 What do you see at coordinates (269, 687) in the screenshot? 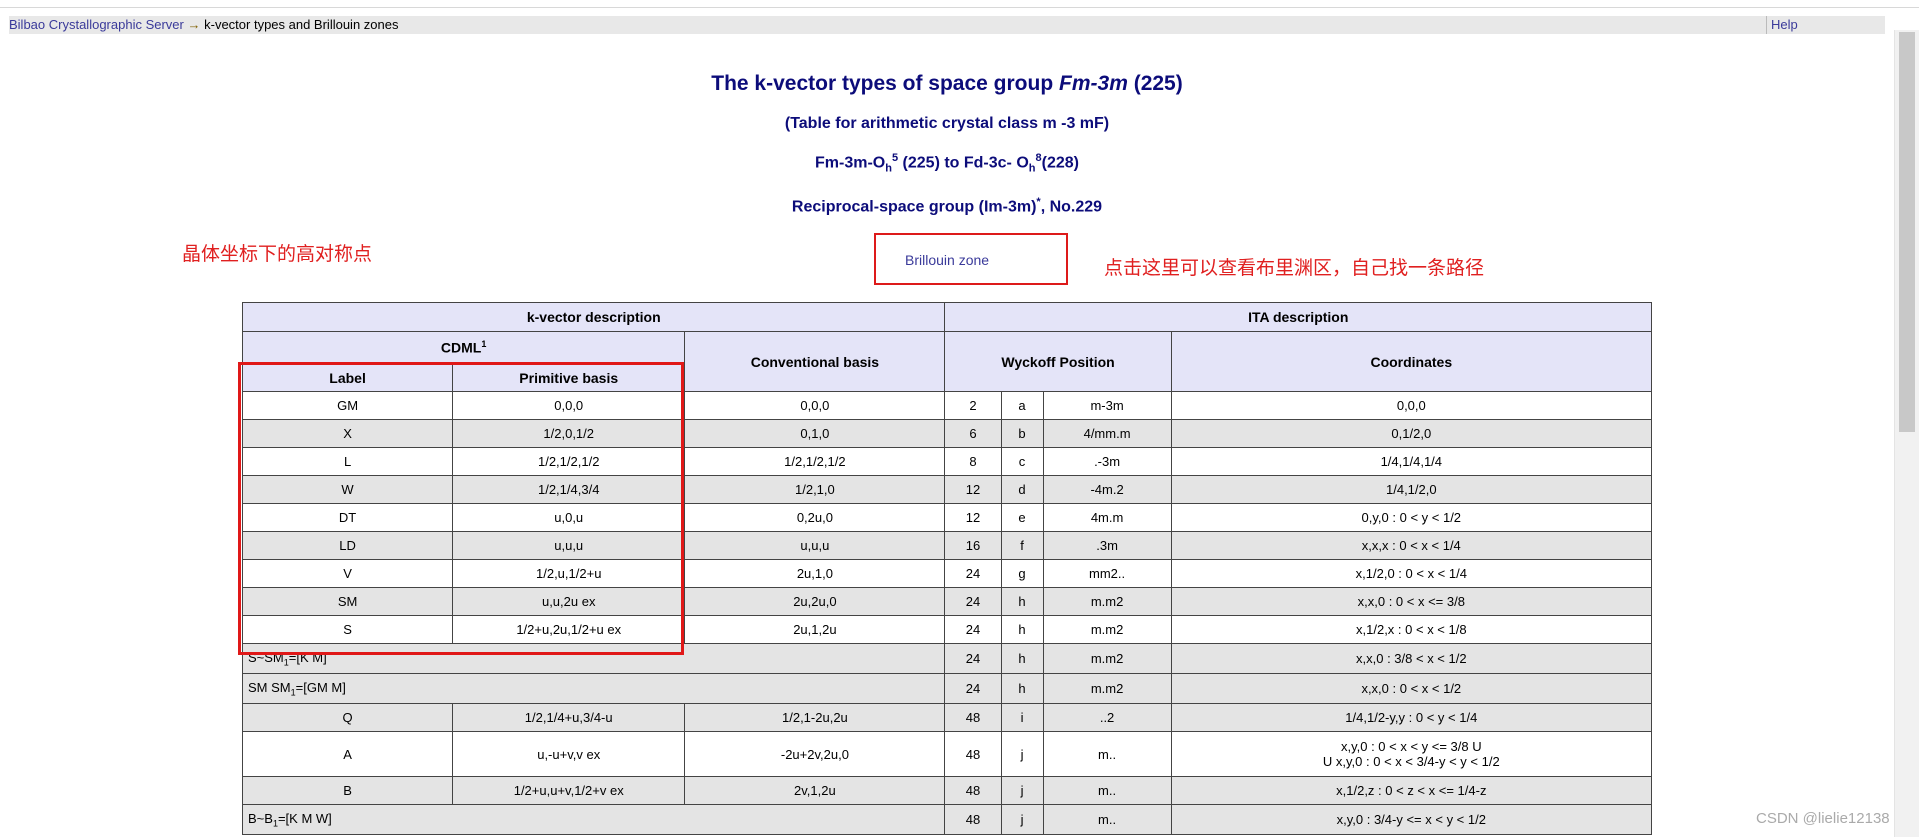
I see `combined-label-text: SM SM` at bounding box center [269, 687].